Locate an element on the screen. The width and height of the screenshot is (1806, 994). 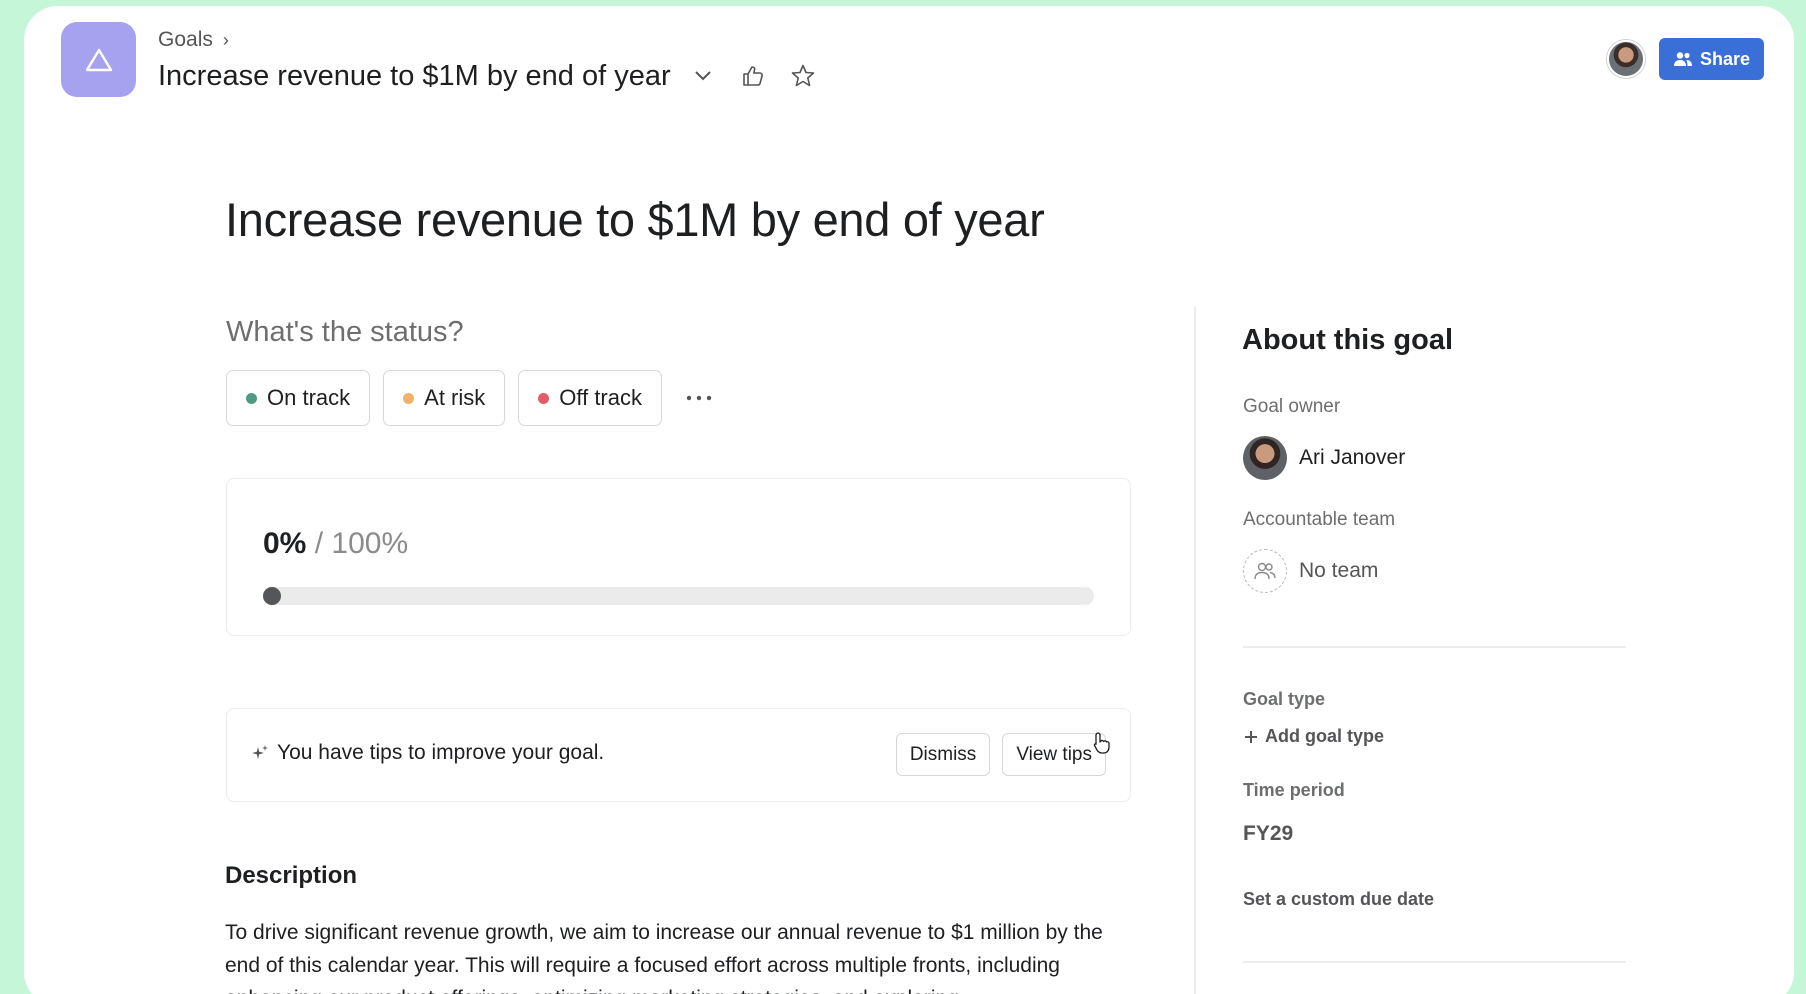
status-options: On track At risk Off track is located at coordinates (474, 398).